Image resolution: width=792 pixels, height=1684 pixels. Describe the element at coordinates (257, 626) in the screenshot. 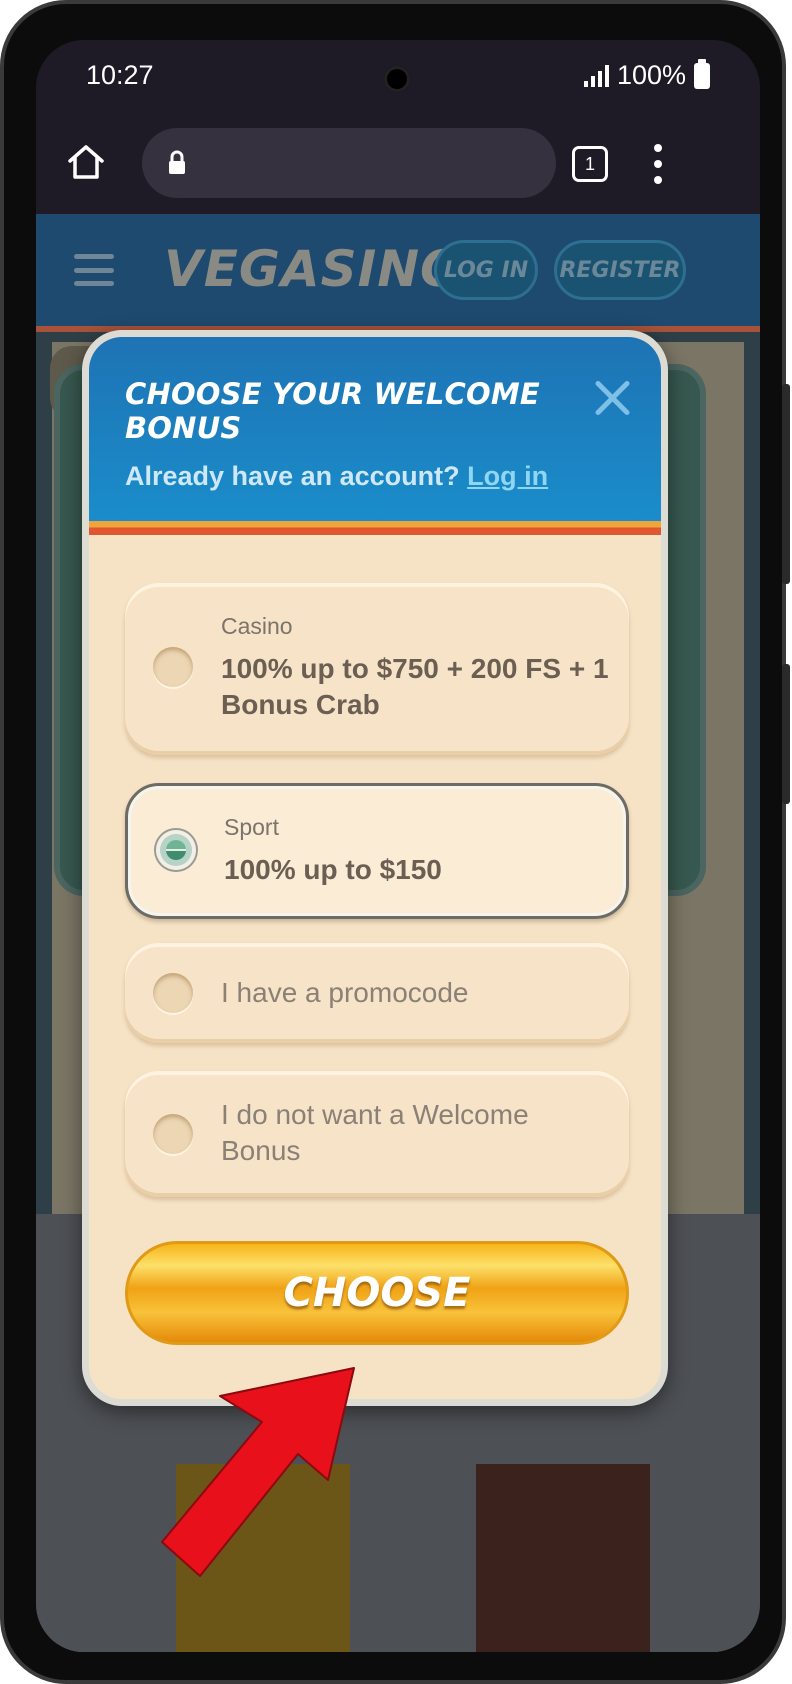

I see `option-category: Casino` at that location.